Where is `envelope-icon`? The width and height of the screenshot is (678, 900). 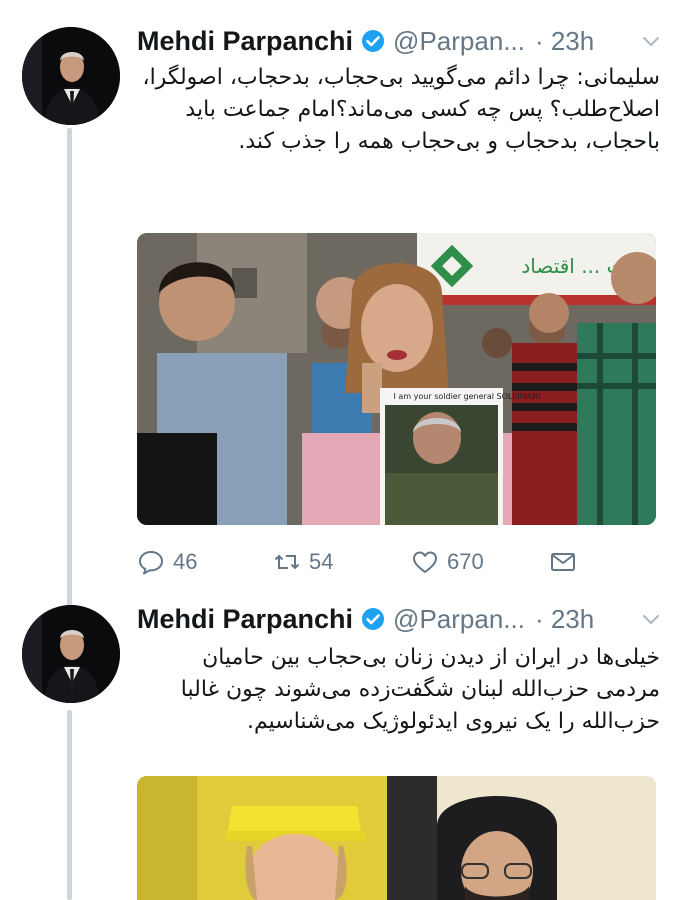 envelope-icon is located at coordinates (563, 562).